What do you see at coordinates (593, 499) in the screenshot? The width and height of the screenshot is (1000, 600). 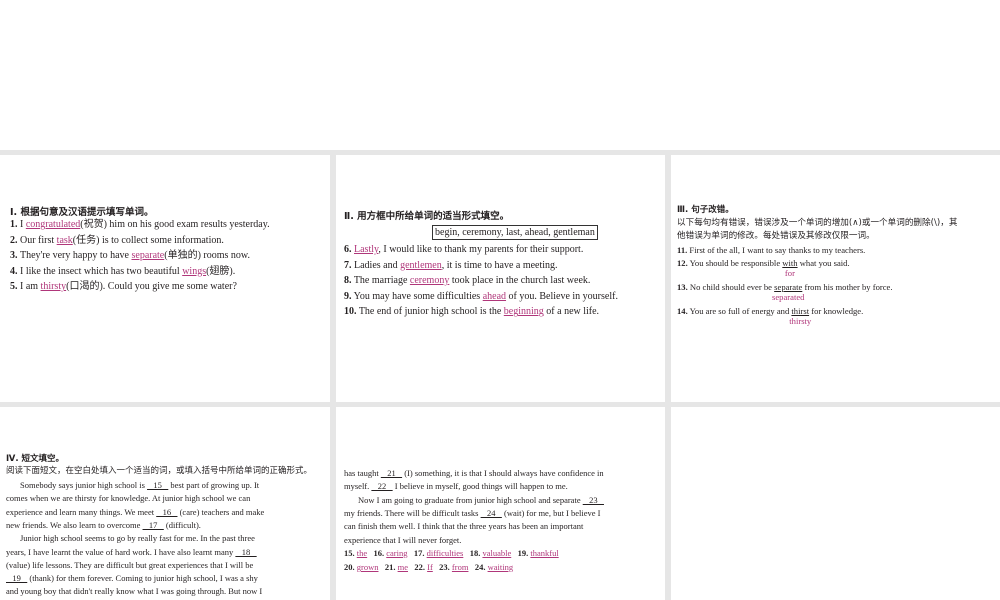 I see `blank-number: 23` at bounding box center [593, 499].